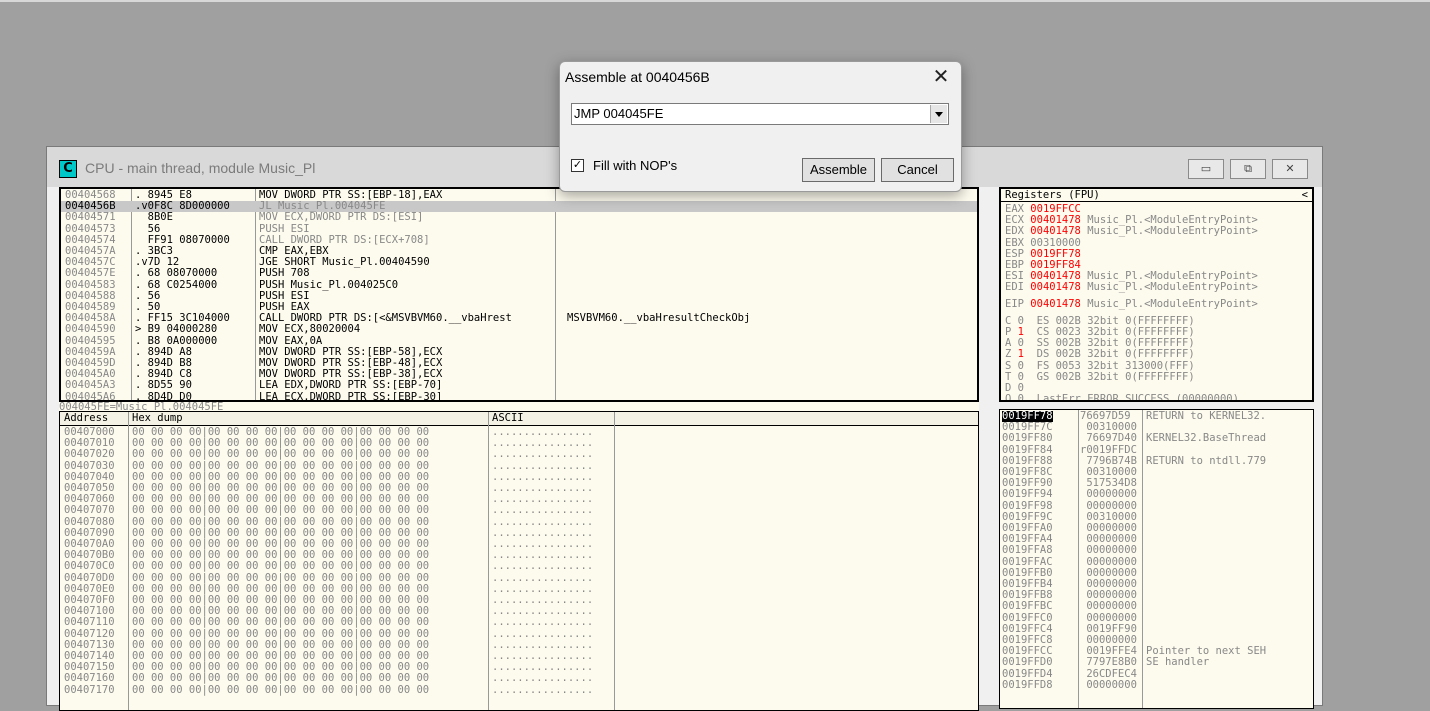 This screenshot has height=711, width=1430. I want to click on disassembly-row: 0040457E . 68 08070000 PUSH 708, so click(519, 273).